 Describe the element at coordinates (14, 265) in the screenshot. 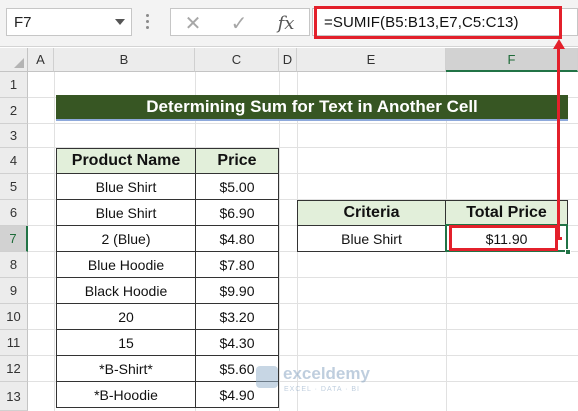

I see `row-header-8: 8` at that location.